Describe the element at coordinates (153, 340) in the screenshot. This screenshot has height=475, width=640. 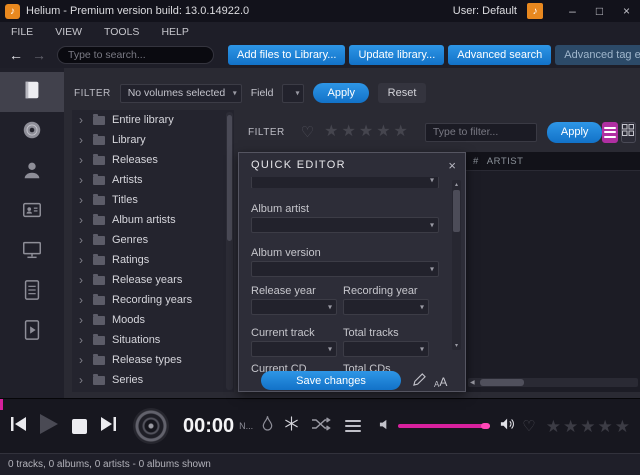
I see `tree-item: › Situations` at that location.